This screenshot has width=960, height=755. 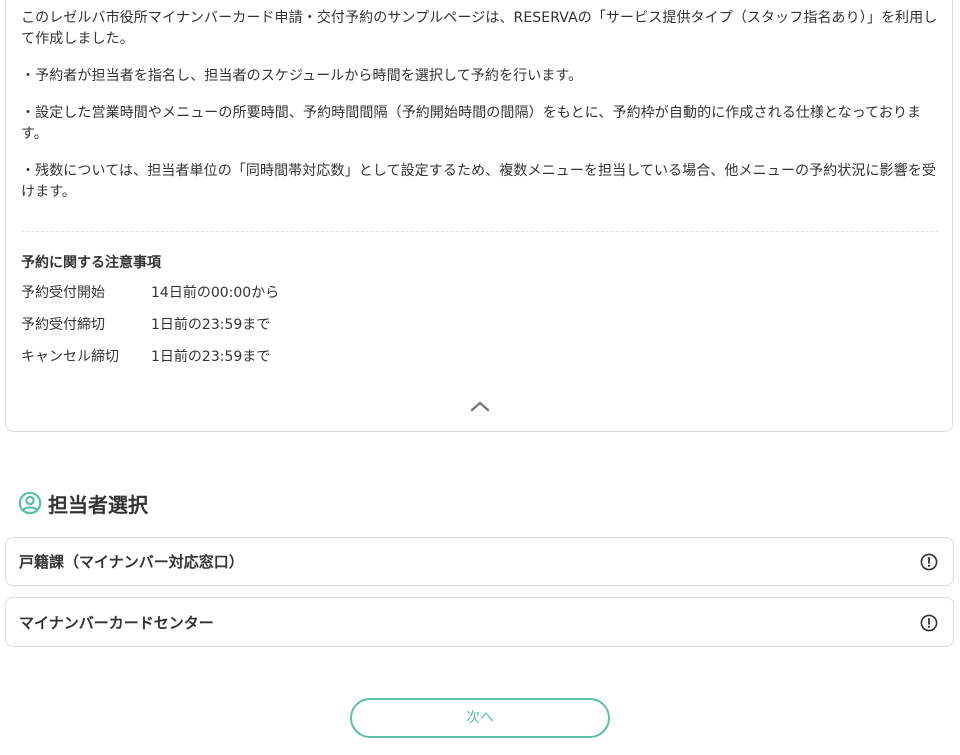 I want to click on notice-title: 予約に関する注意事項, so click(x=91, y=263).